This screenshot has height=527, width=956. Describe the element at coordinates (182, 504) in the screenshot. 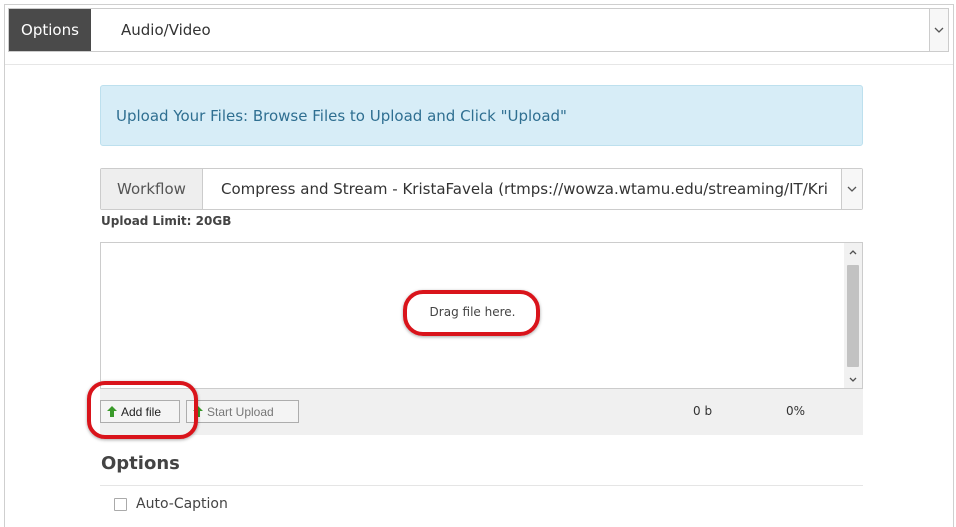

I see `auto-caption-label: Auto-Caption` at that location.